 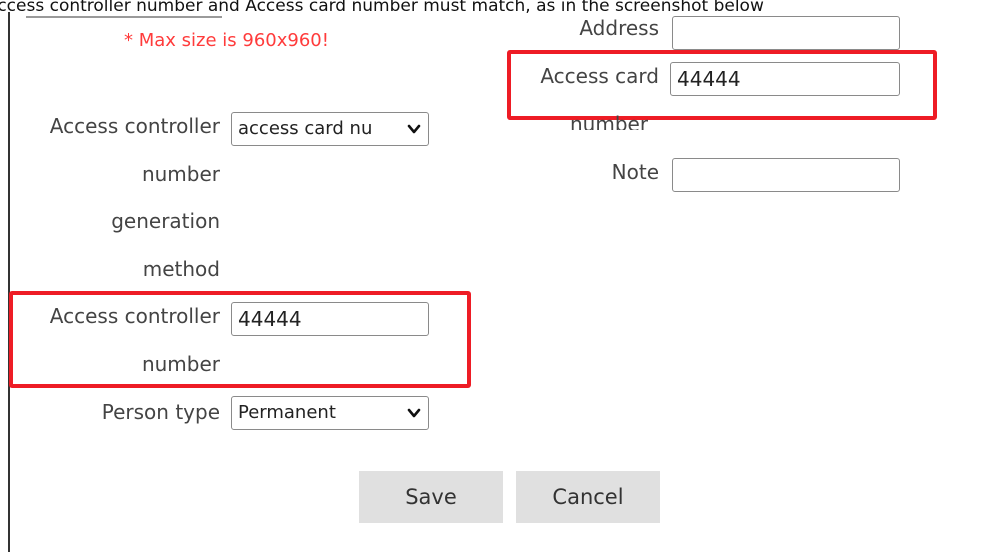 I want to click on access-controller-number-input: 44444, so click(x=330, y=319).